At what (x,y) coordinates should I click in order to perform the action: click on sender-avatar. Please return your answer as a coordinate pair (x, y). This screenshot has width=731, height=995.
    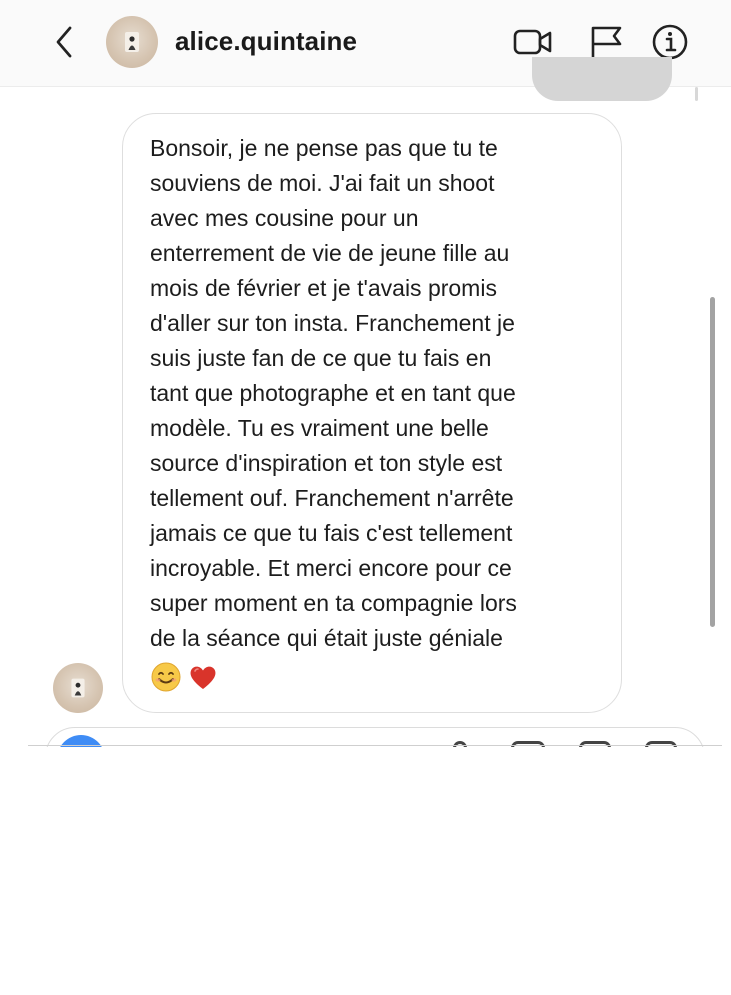
    Looking at the image, I should click on (78, 688).